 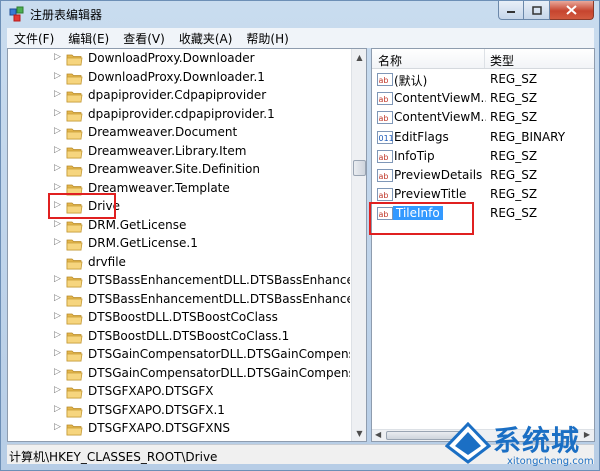 I want to click on tree-item-label: DRM.GetLicense.1, so click(x=143, y=243).